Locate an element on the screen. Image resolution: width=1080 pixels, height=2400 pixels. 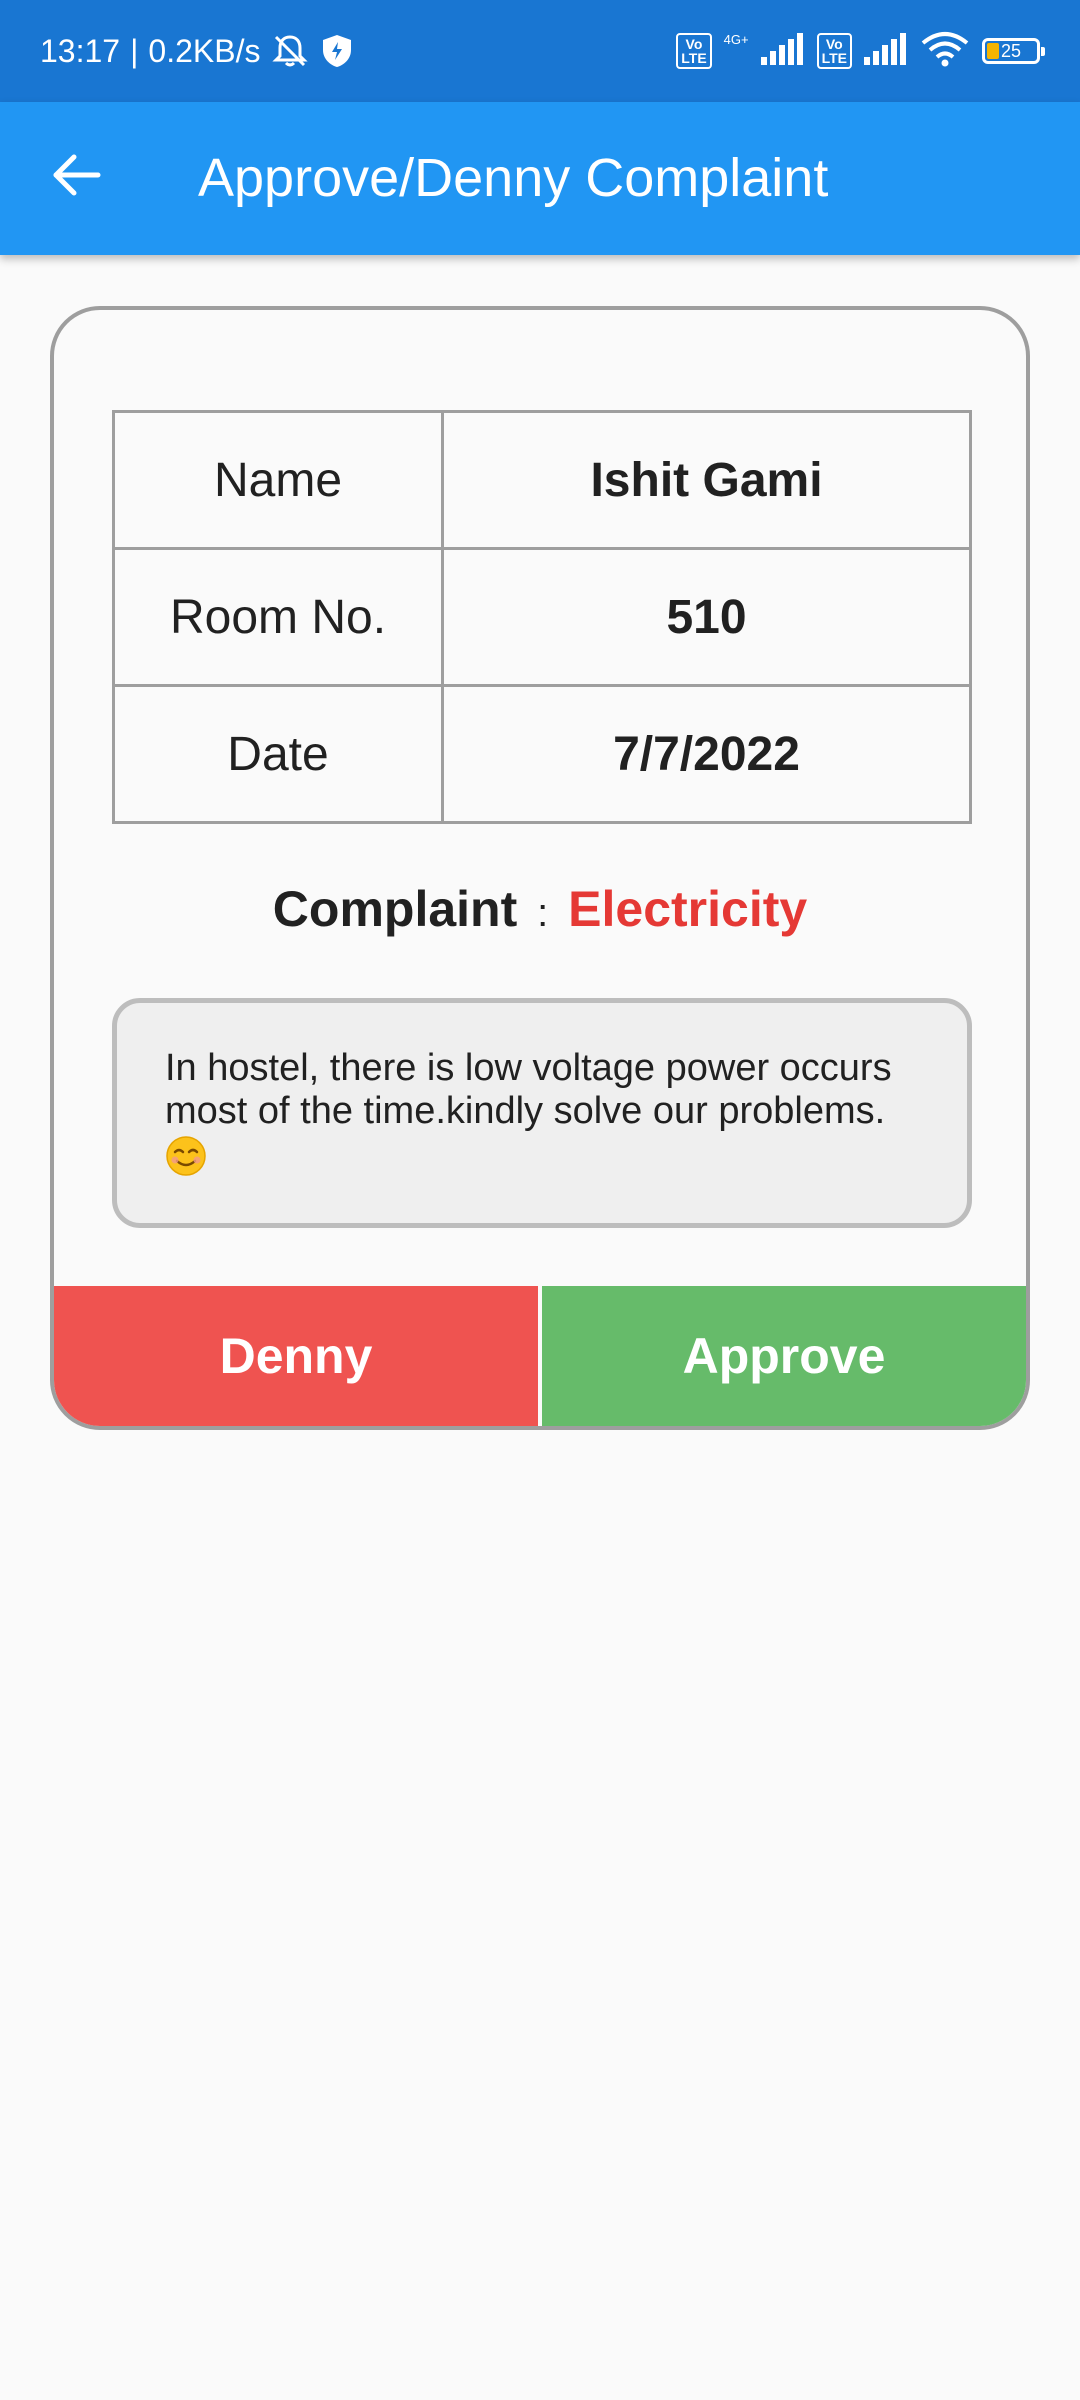
shield-icon is located at coordinates (337, 51).